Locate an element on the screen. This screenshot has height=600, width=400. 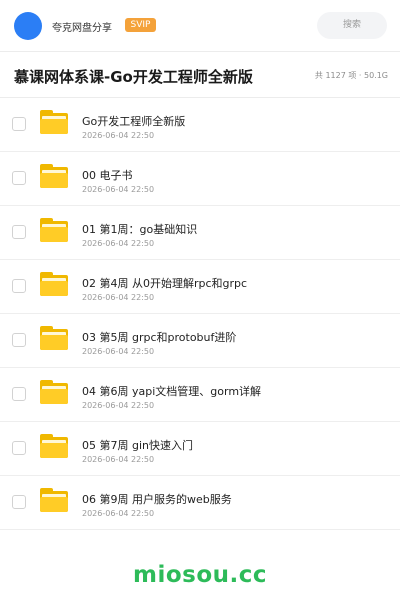
file-name: 03 第5周 grpc和protobuf进阶 is located at coordinates (159, 337).